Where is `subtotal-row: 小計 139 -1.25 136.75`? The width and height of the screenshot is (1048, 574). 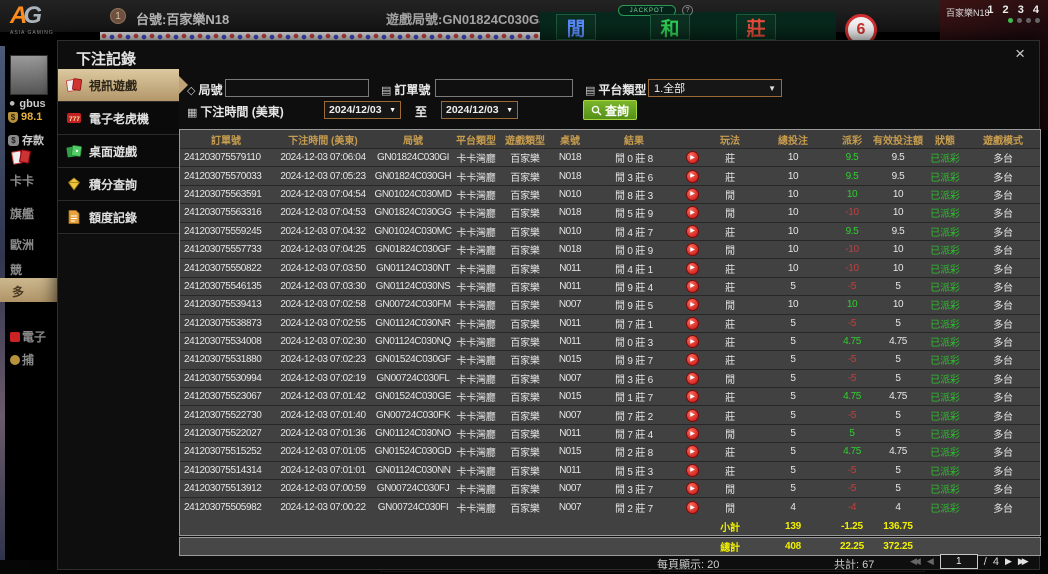 subtotal-row: 小計 139 -1.25 136.75 is located at coordinates (610, 526).